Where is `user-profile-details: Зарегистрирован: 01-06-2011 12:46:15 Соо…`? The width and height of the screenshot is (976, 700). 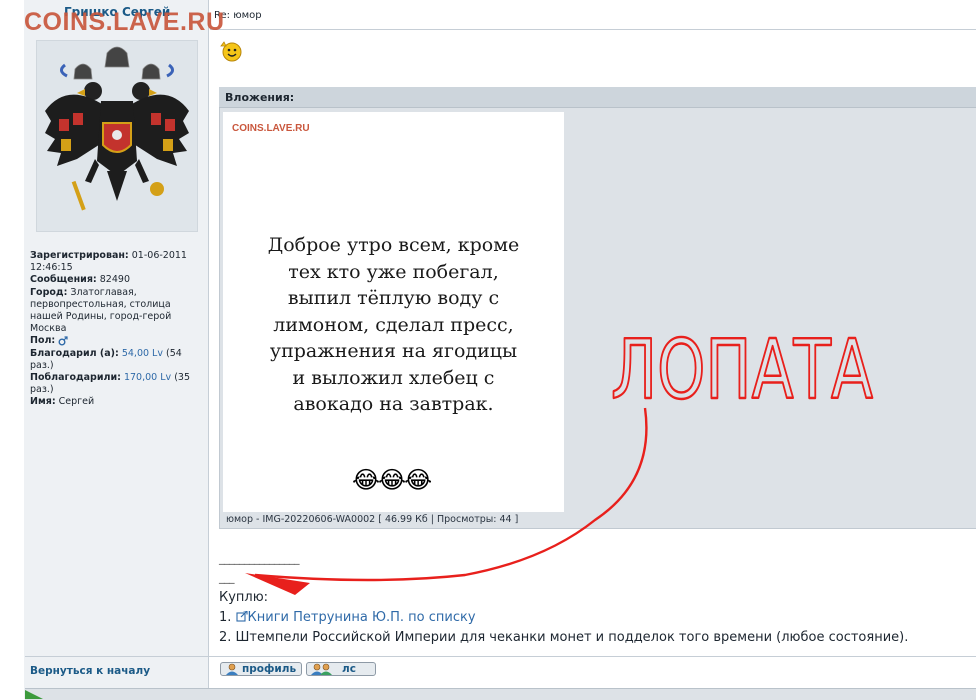 user-profile-details: Зарегистрирован: 01-06-2011 12:46:15 Соо… is located at coordinates (117, 329).